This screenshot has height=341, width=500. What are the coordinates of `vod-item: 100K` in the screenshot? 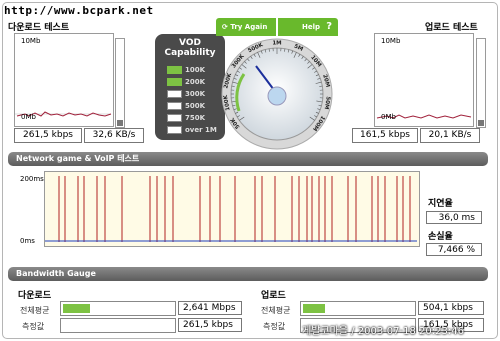 It's located at (186, 70).